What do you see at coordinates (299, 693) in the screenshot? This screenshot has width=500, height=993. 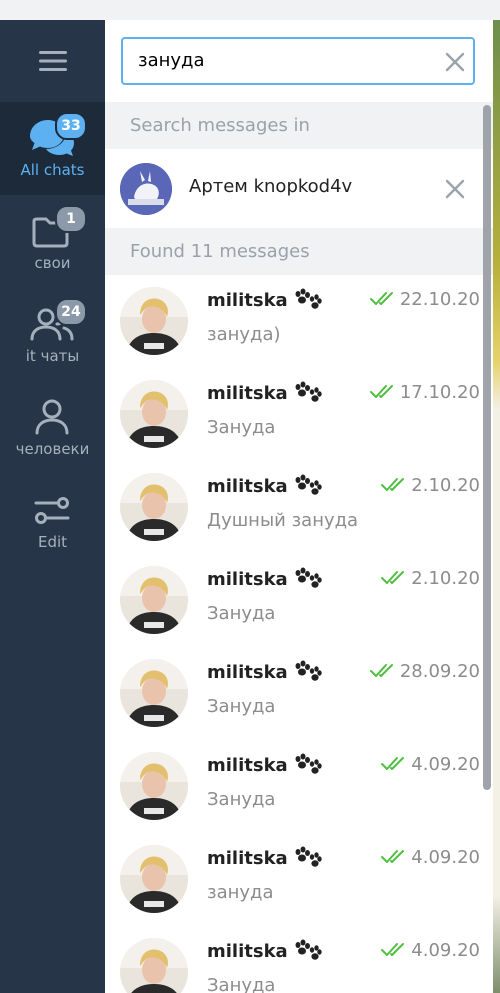 I see `message-result-row: militska 28.09.20 Зануда` at bounding box center [299, 693].